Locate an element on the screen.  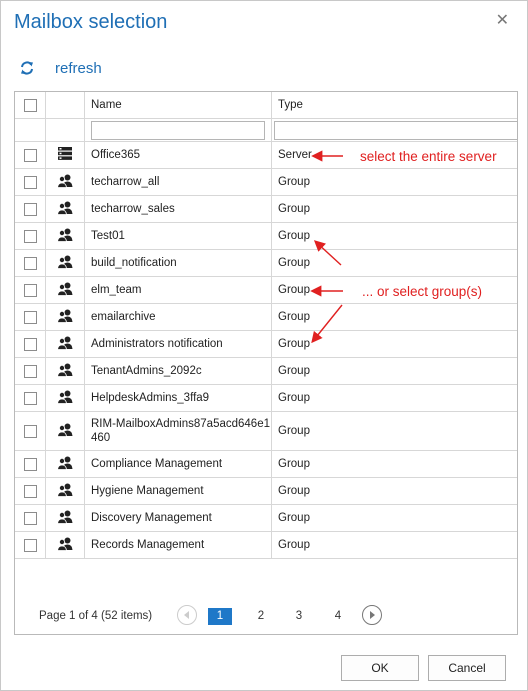
cancel-button: Cancel is located at coordinates (467, 668).